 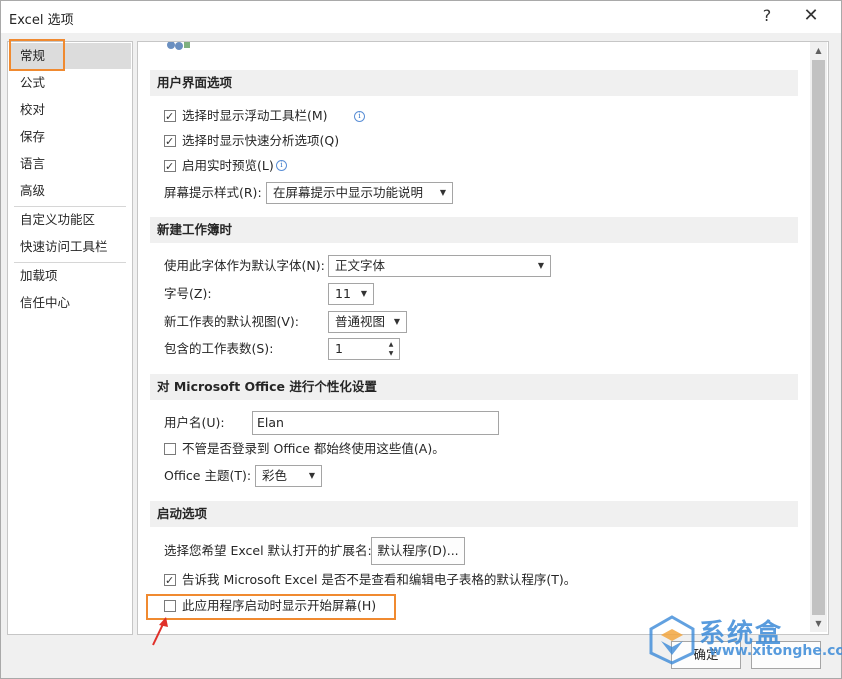 I want to click on scrollbar-thumb, so click(x=818, y=337).